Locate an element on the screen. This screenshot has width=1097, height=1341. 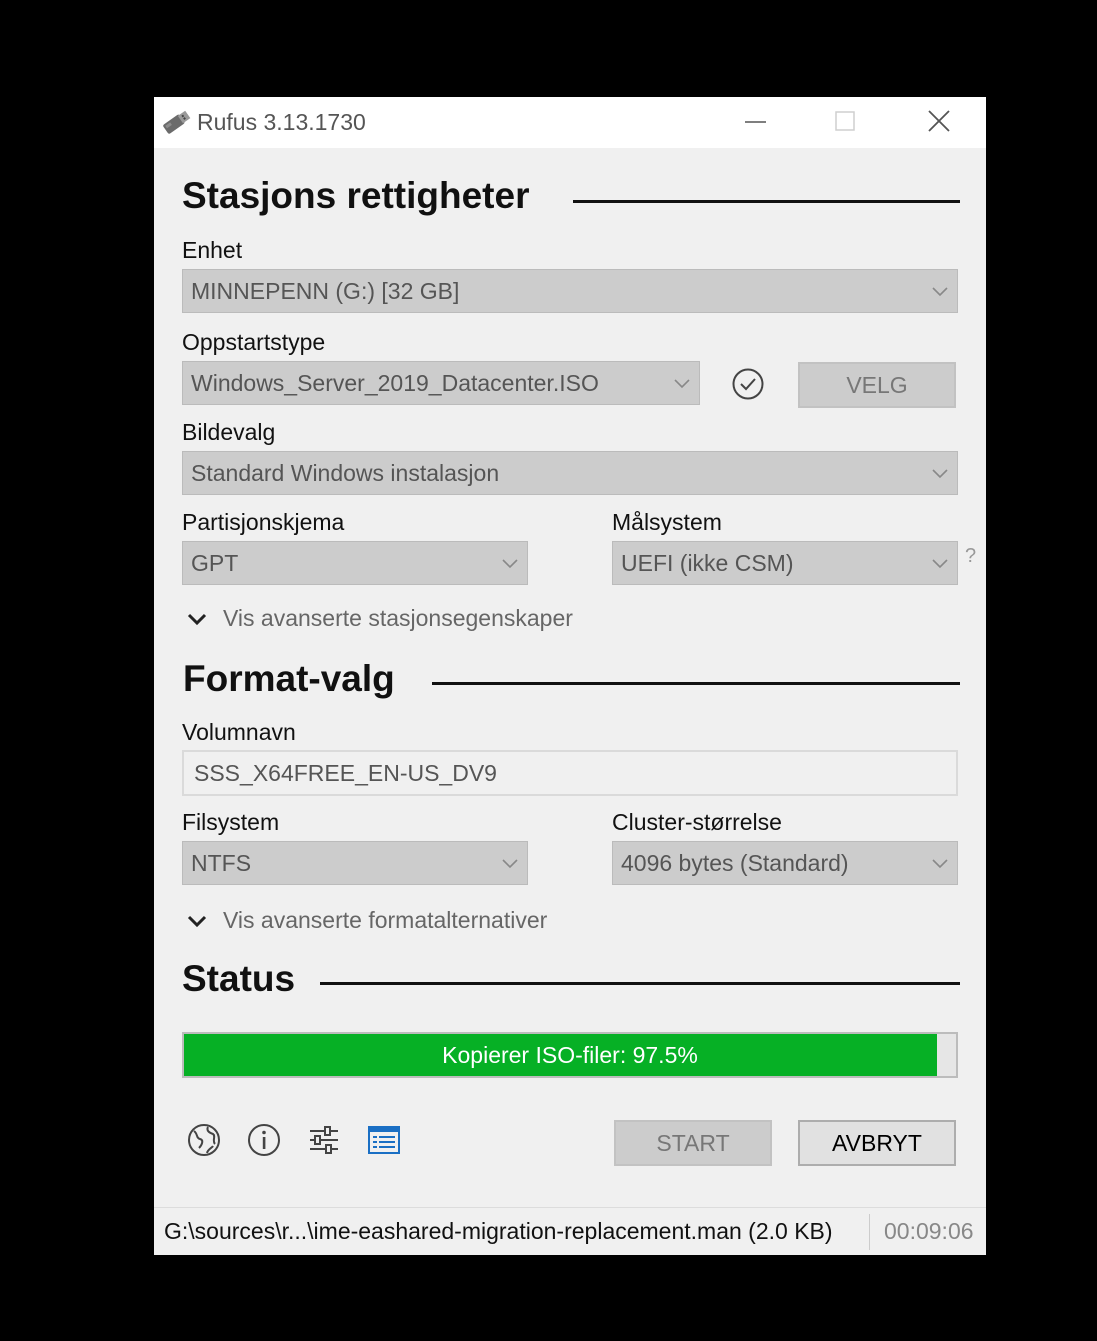
start-button: START is located at coordinates (693, 1143).